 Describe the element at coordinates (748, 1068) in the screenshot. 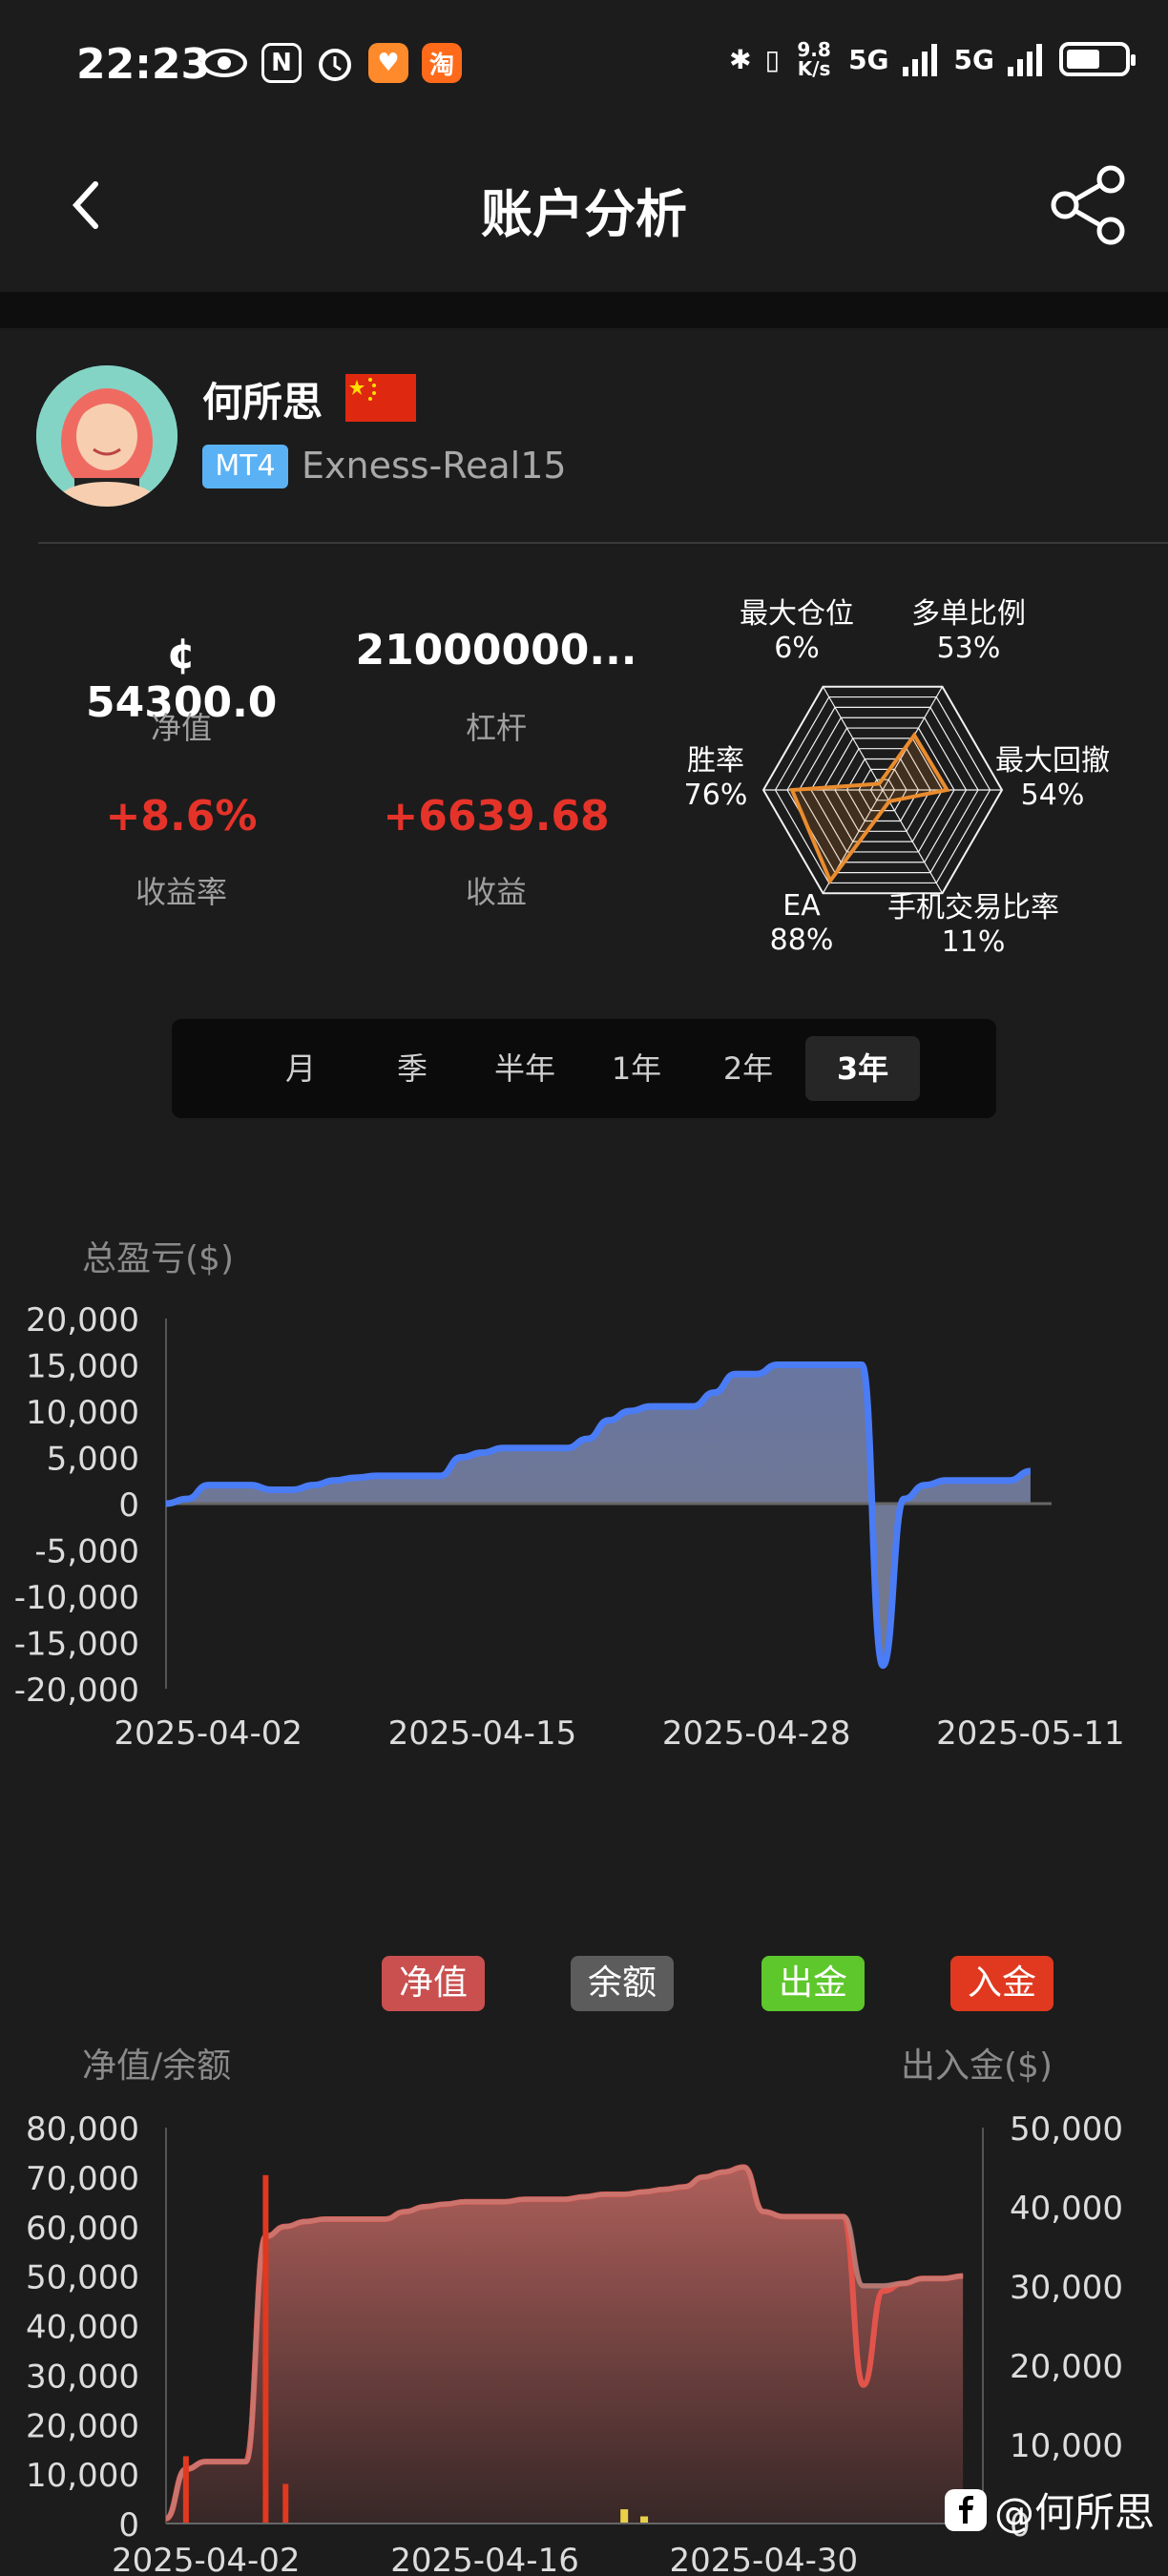

I see `tab-2-year: 2年` at that location.